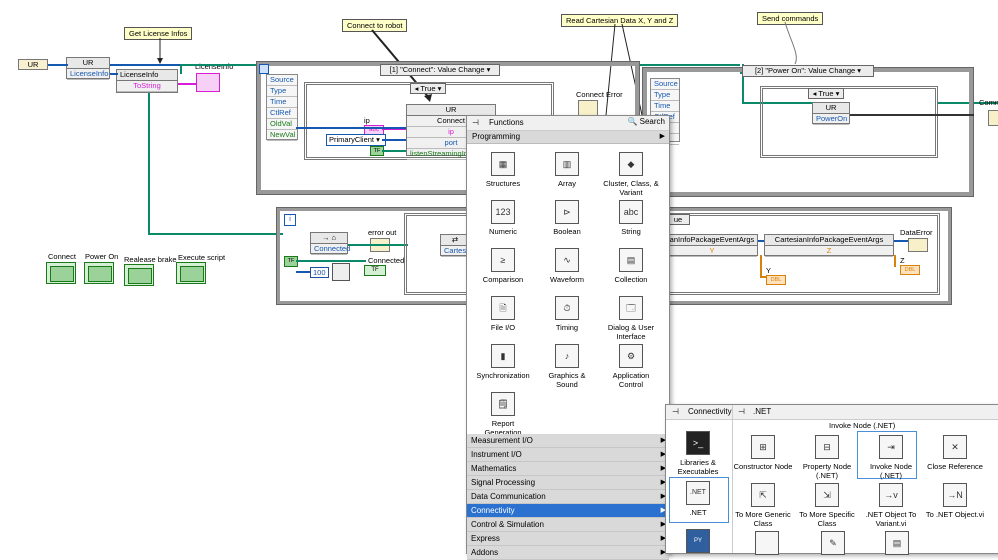 The height and width of the screenshot is (560, 998). What do you see at coordinates (503, 308) in the screenshot?
I see `file-io-icon: 🗎` at bounding box center [503, 308].